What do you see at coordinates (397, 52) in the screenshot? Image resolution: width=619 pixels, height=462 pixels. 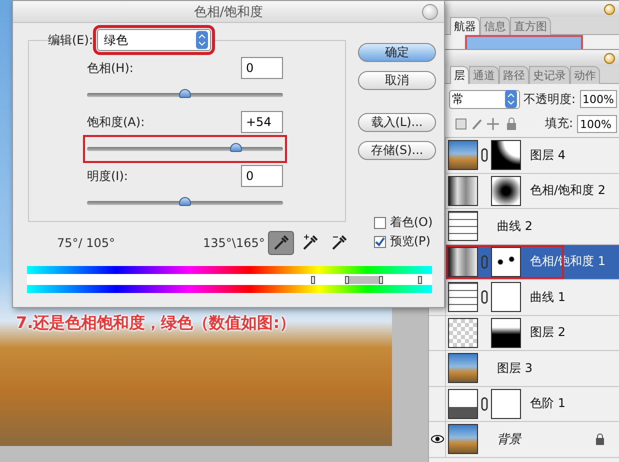 I see `dialog-button: 确定` at bounding box center [397, 52].